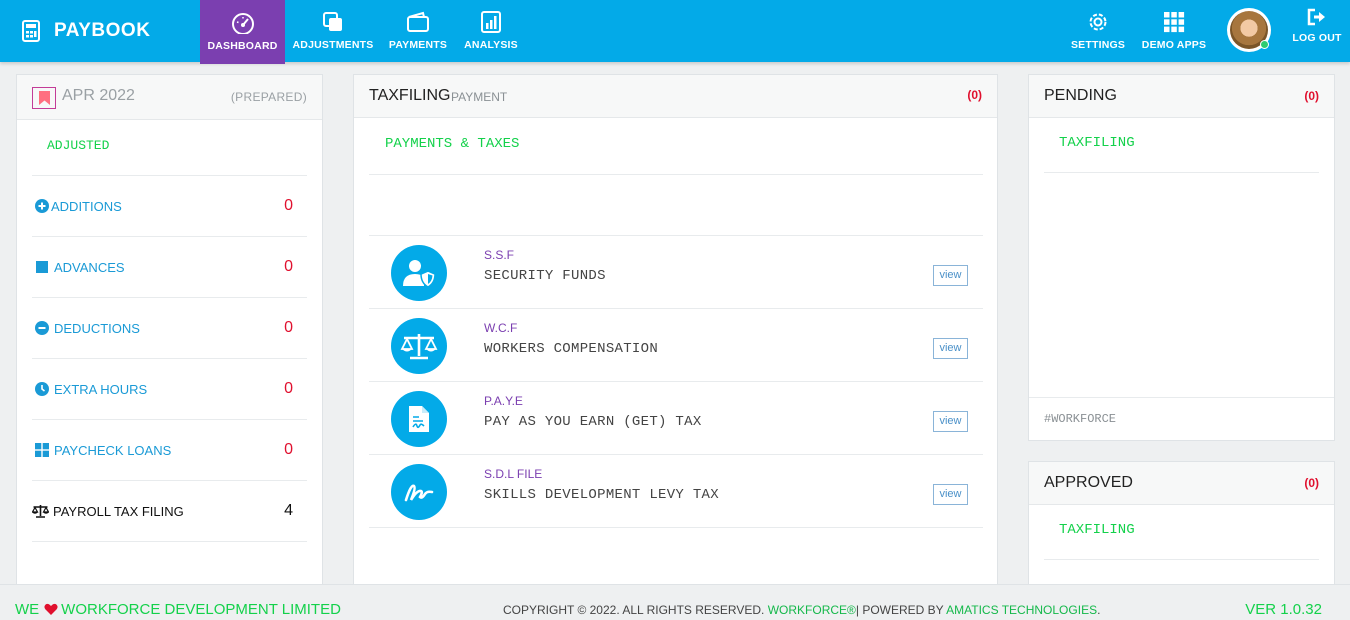 Image resolution: width=1350 pixels, height=620 pixels. I want to click on period-card-header: APR 2022 (PREPARED), so click(169, 97).